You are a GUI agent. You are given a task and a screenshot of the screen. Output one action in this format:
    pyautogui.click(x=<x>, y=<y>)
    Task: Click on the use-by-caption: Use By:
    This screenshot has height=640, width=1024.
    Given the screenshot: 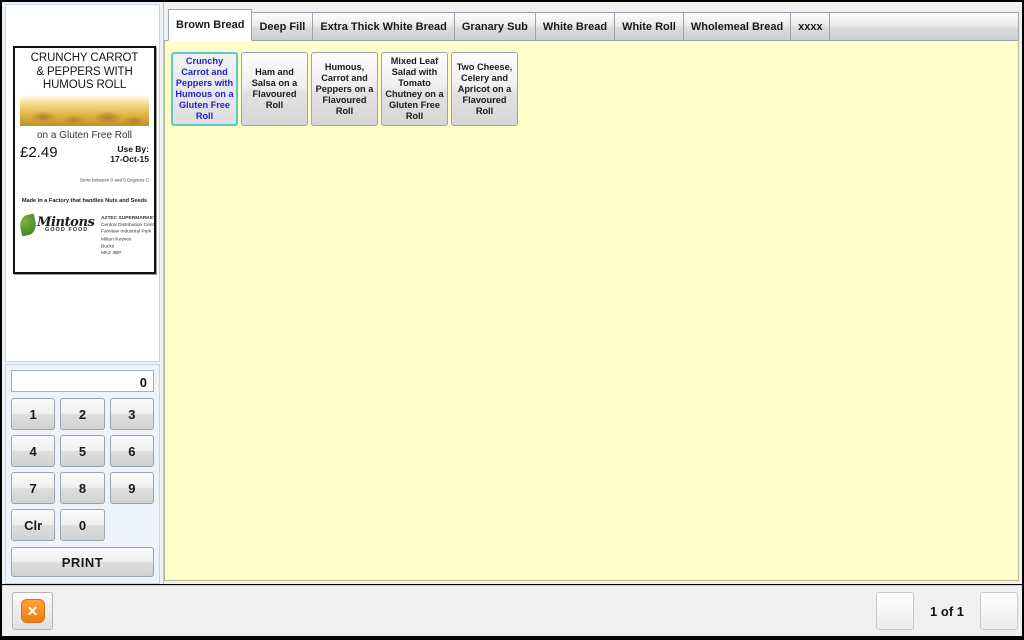 What is the action you would take?
    pyautogui.click(x=133, y=148)
    